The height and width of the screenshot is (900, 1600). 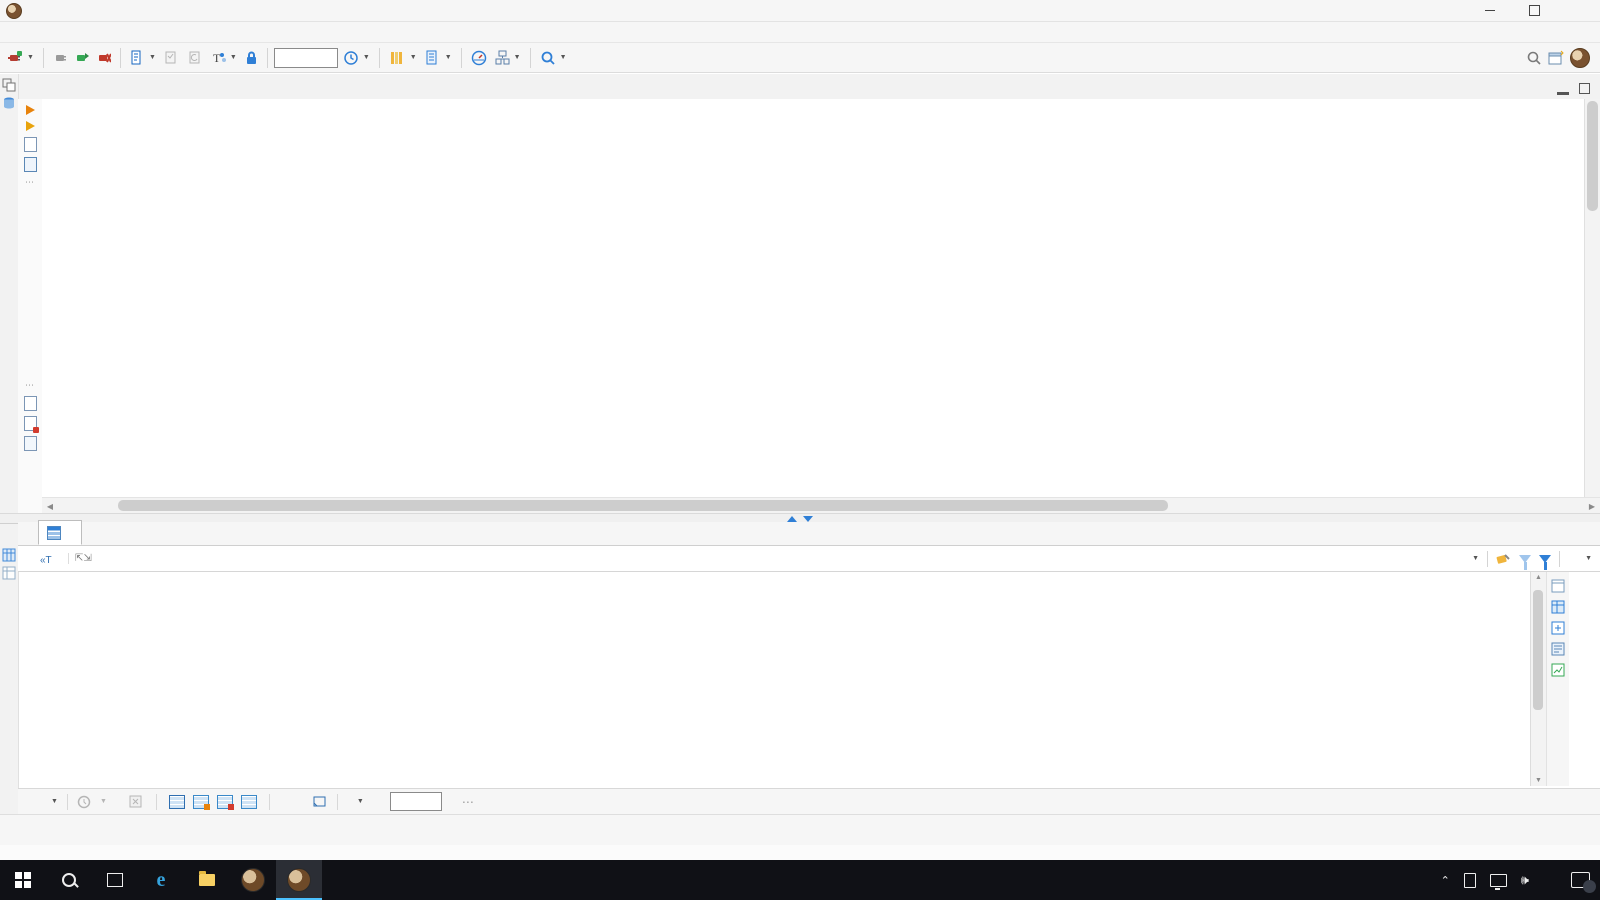 What do you see at coordinates (821, 505) in the screenshot?
I see `editor-horizontal-scrollbar: ◀ ▶` at bounding box center [821, 505].